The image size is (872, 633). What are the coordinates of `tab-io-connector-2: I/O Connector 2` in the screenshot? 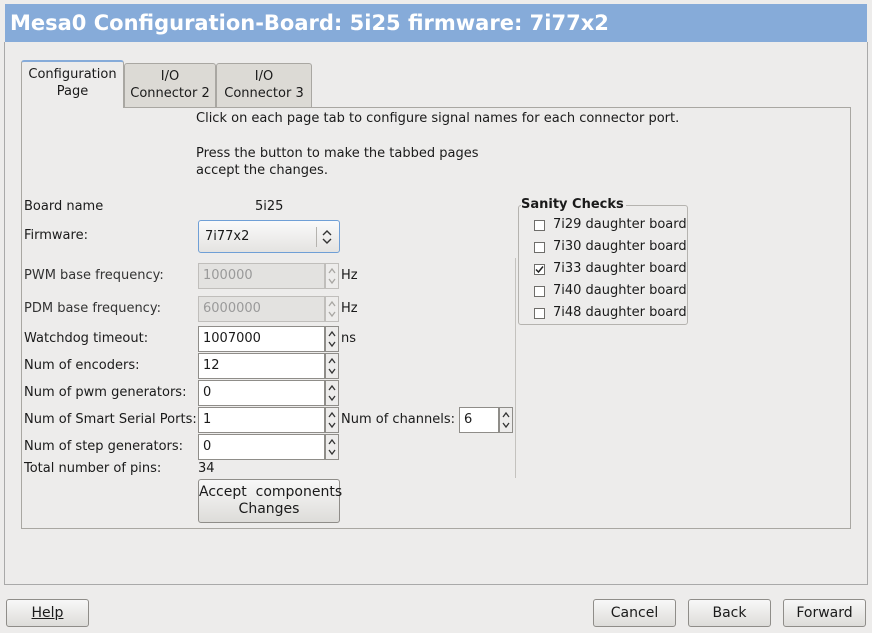 It's located at (170, 85).